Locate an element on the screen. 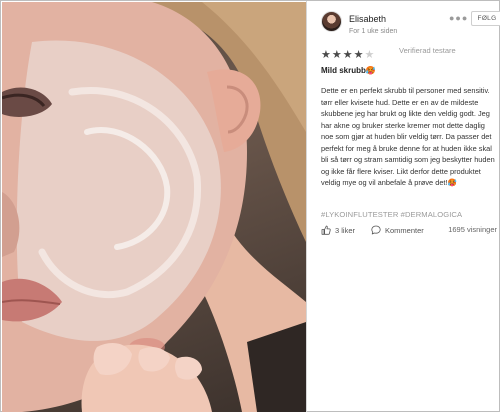 The width and height of the screenshot is (500, 412). author-name: Elisabeth is located at coordinates (367, 19).